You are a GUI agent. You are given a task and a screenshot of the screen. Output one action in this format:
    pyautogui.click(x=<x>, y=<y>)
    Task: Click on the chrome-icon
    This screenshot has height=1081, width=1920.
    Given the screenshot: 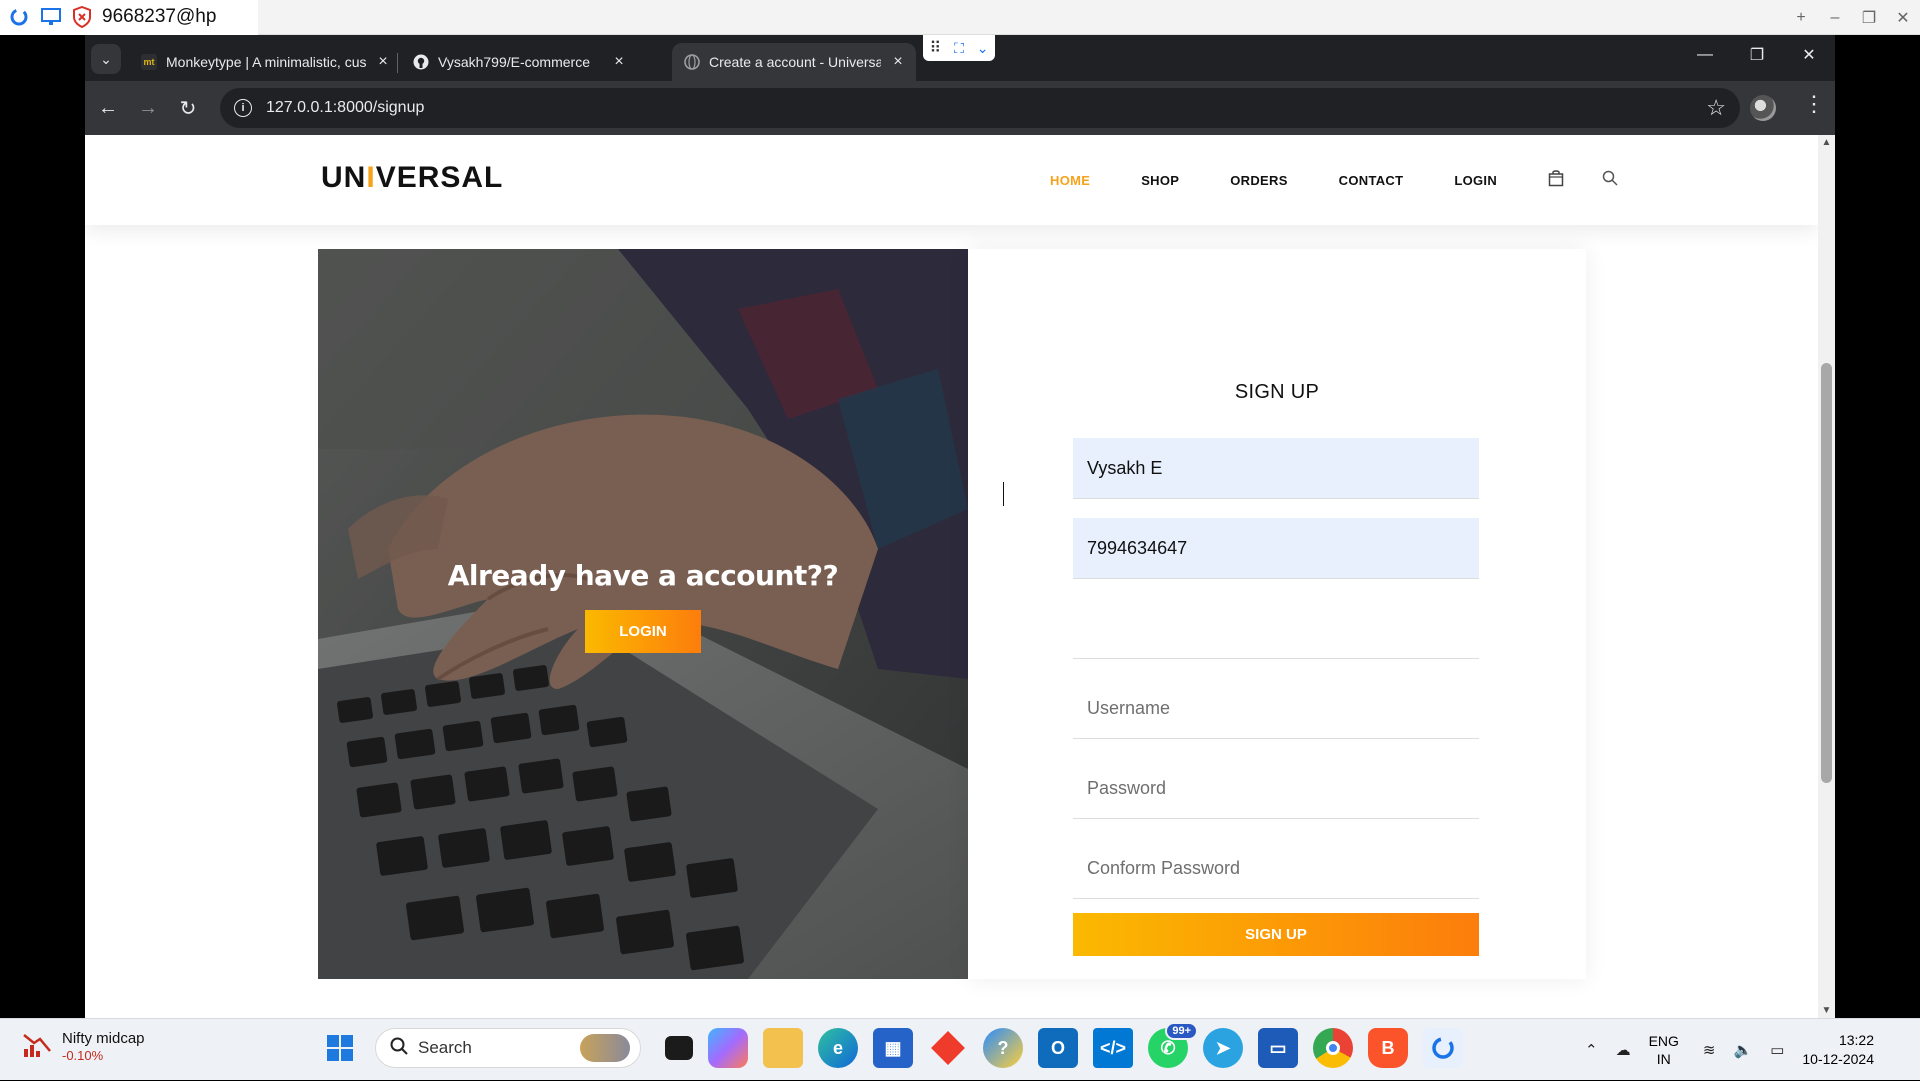 What is the action you would take?
    pyautogui.click(x=1333, y=1048)
    